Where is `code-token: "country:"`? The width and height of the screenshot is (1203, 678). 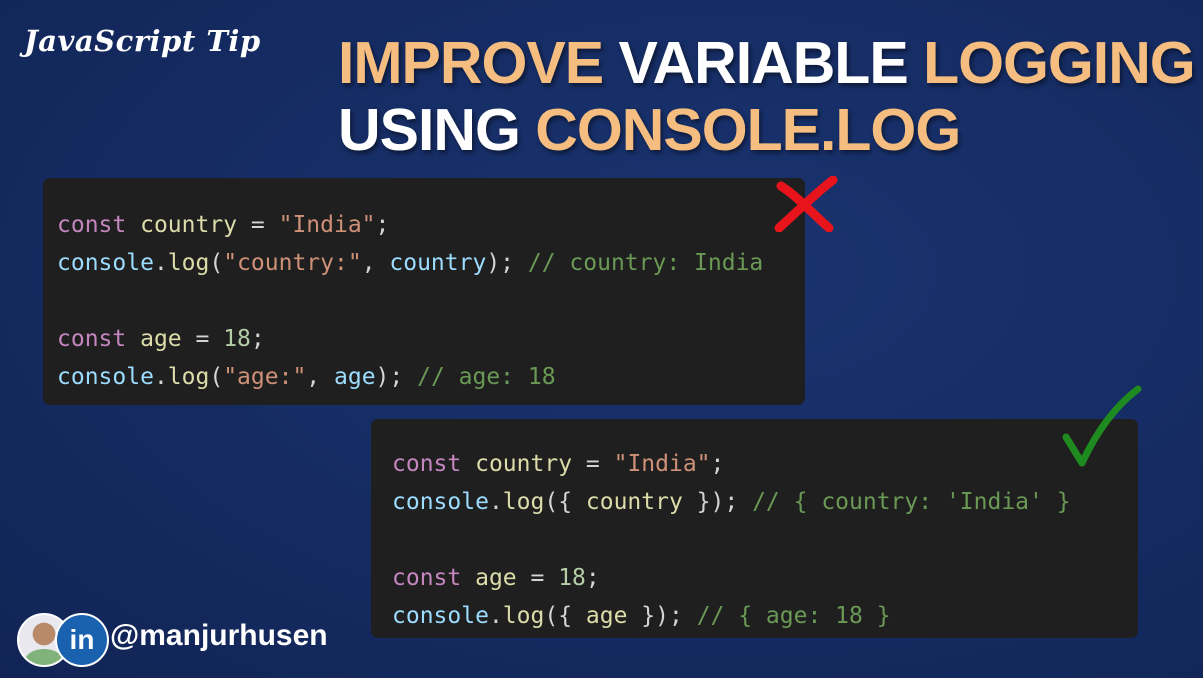
code-token: "country:" is located at coordinates (292, 263).